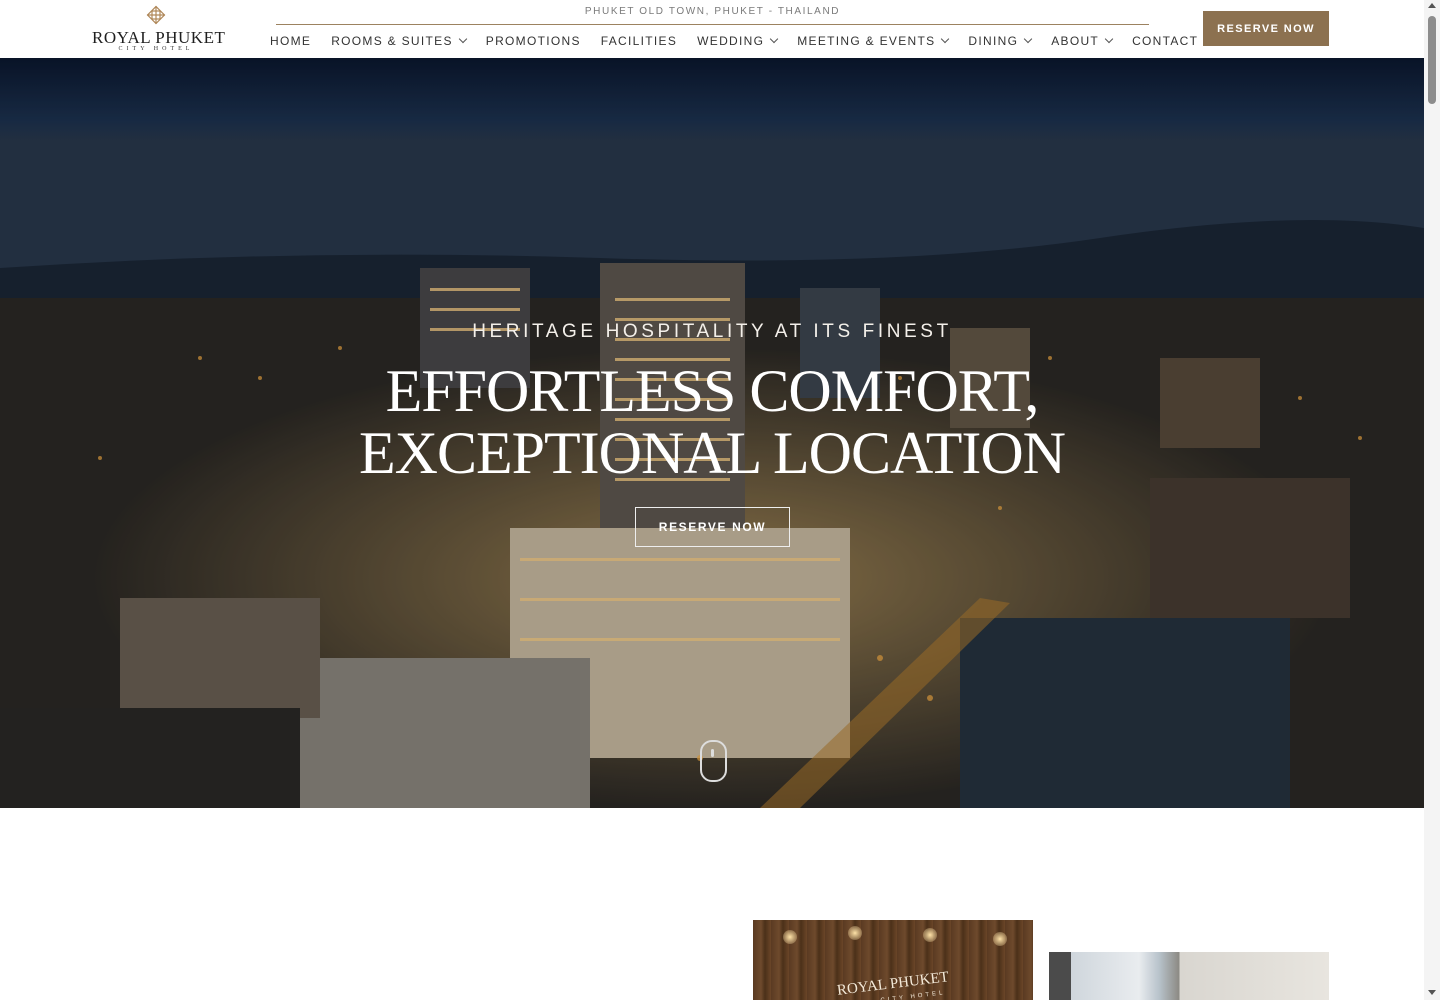  Describe the element at coordinates (1432, 992) in the screenshot. I see `scroll-down-arrow-icon` at that location.